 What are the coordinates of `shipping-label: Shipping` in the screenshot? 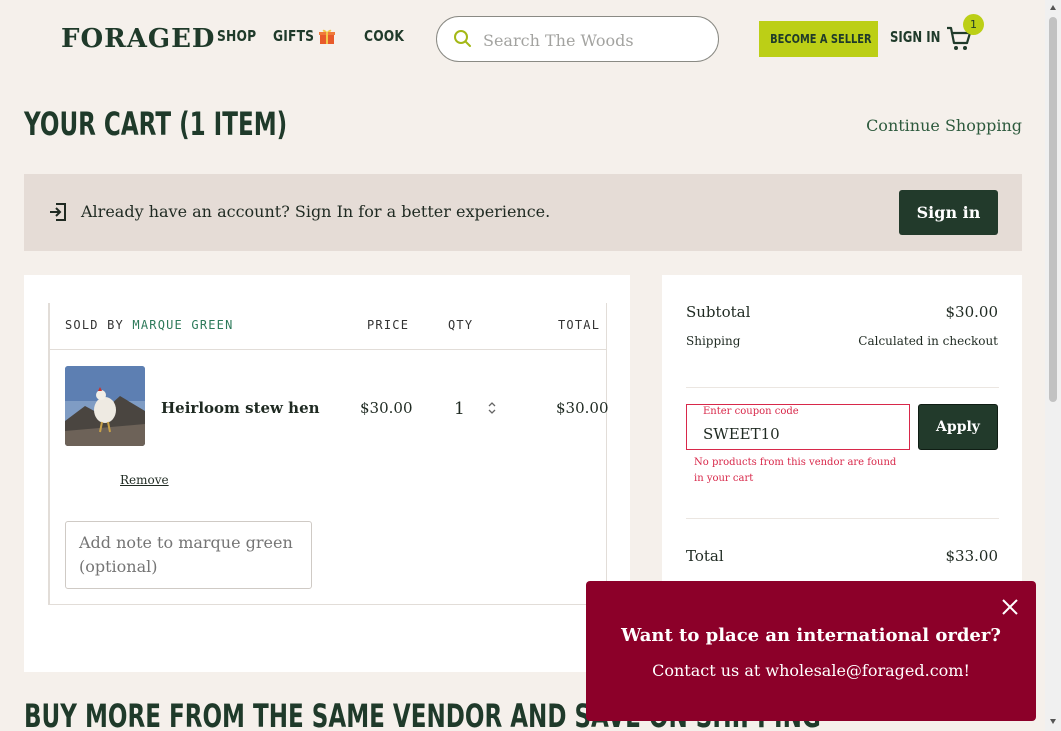 It's located at (713, 341).